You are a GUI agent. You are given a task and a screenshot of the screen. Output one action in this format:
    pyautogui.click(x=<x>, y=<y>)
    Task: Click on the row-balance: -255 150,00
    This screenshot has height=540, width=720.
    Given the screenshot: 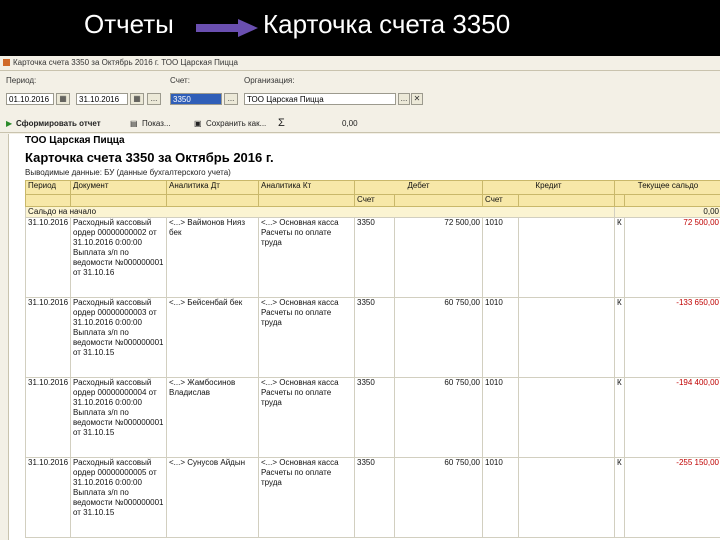 What is the action you would take?
    pyautogui.click(x=672, y=497)
    